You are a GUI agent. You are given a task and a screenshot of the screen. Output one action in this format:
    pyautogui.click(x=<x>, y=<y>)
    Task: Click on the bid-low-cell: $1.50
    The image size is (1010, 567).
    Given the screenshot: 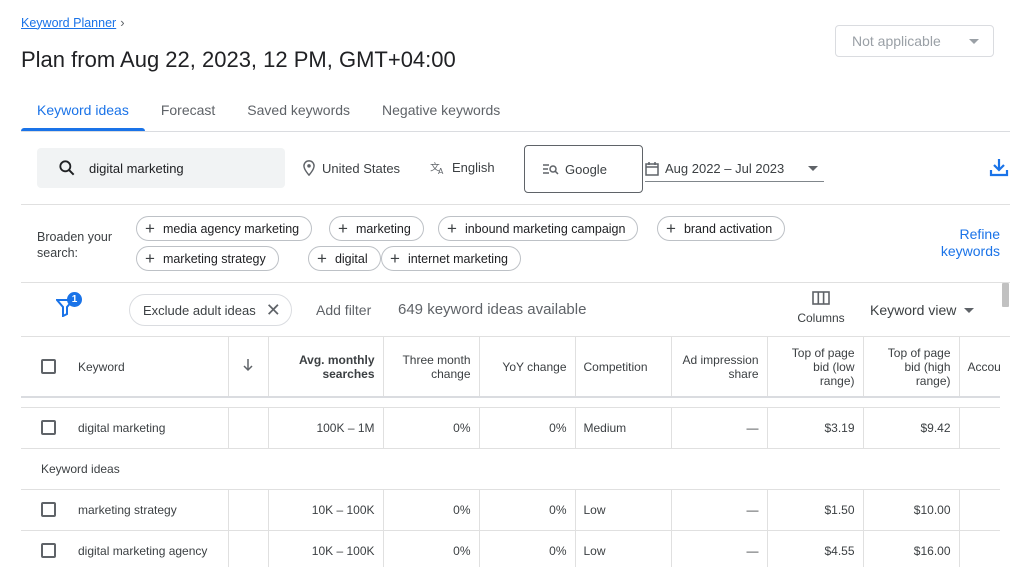 What is the action you would take?
    pyautogui.click(x=815, y=510)
    